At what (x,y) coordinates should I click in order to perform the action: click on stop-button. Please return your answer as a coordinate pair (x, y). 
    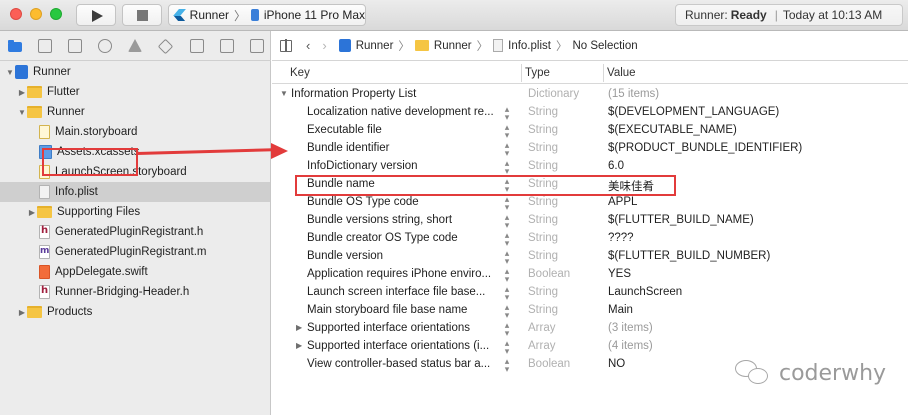
    Looking at the image, I should click on (142, 15).